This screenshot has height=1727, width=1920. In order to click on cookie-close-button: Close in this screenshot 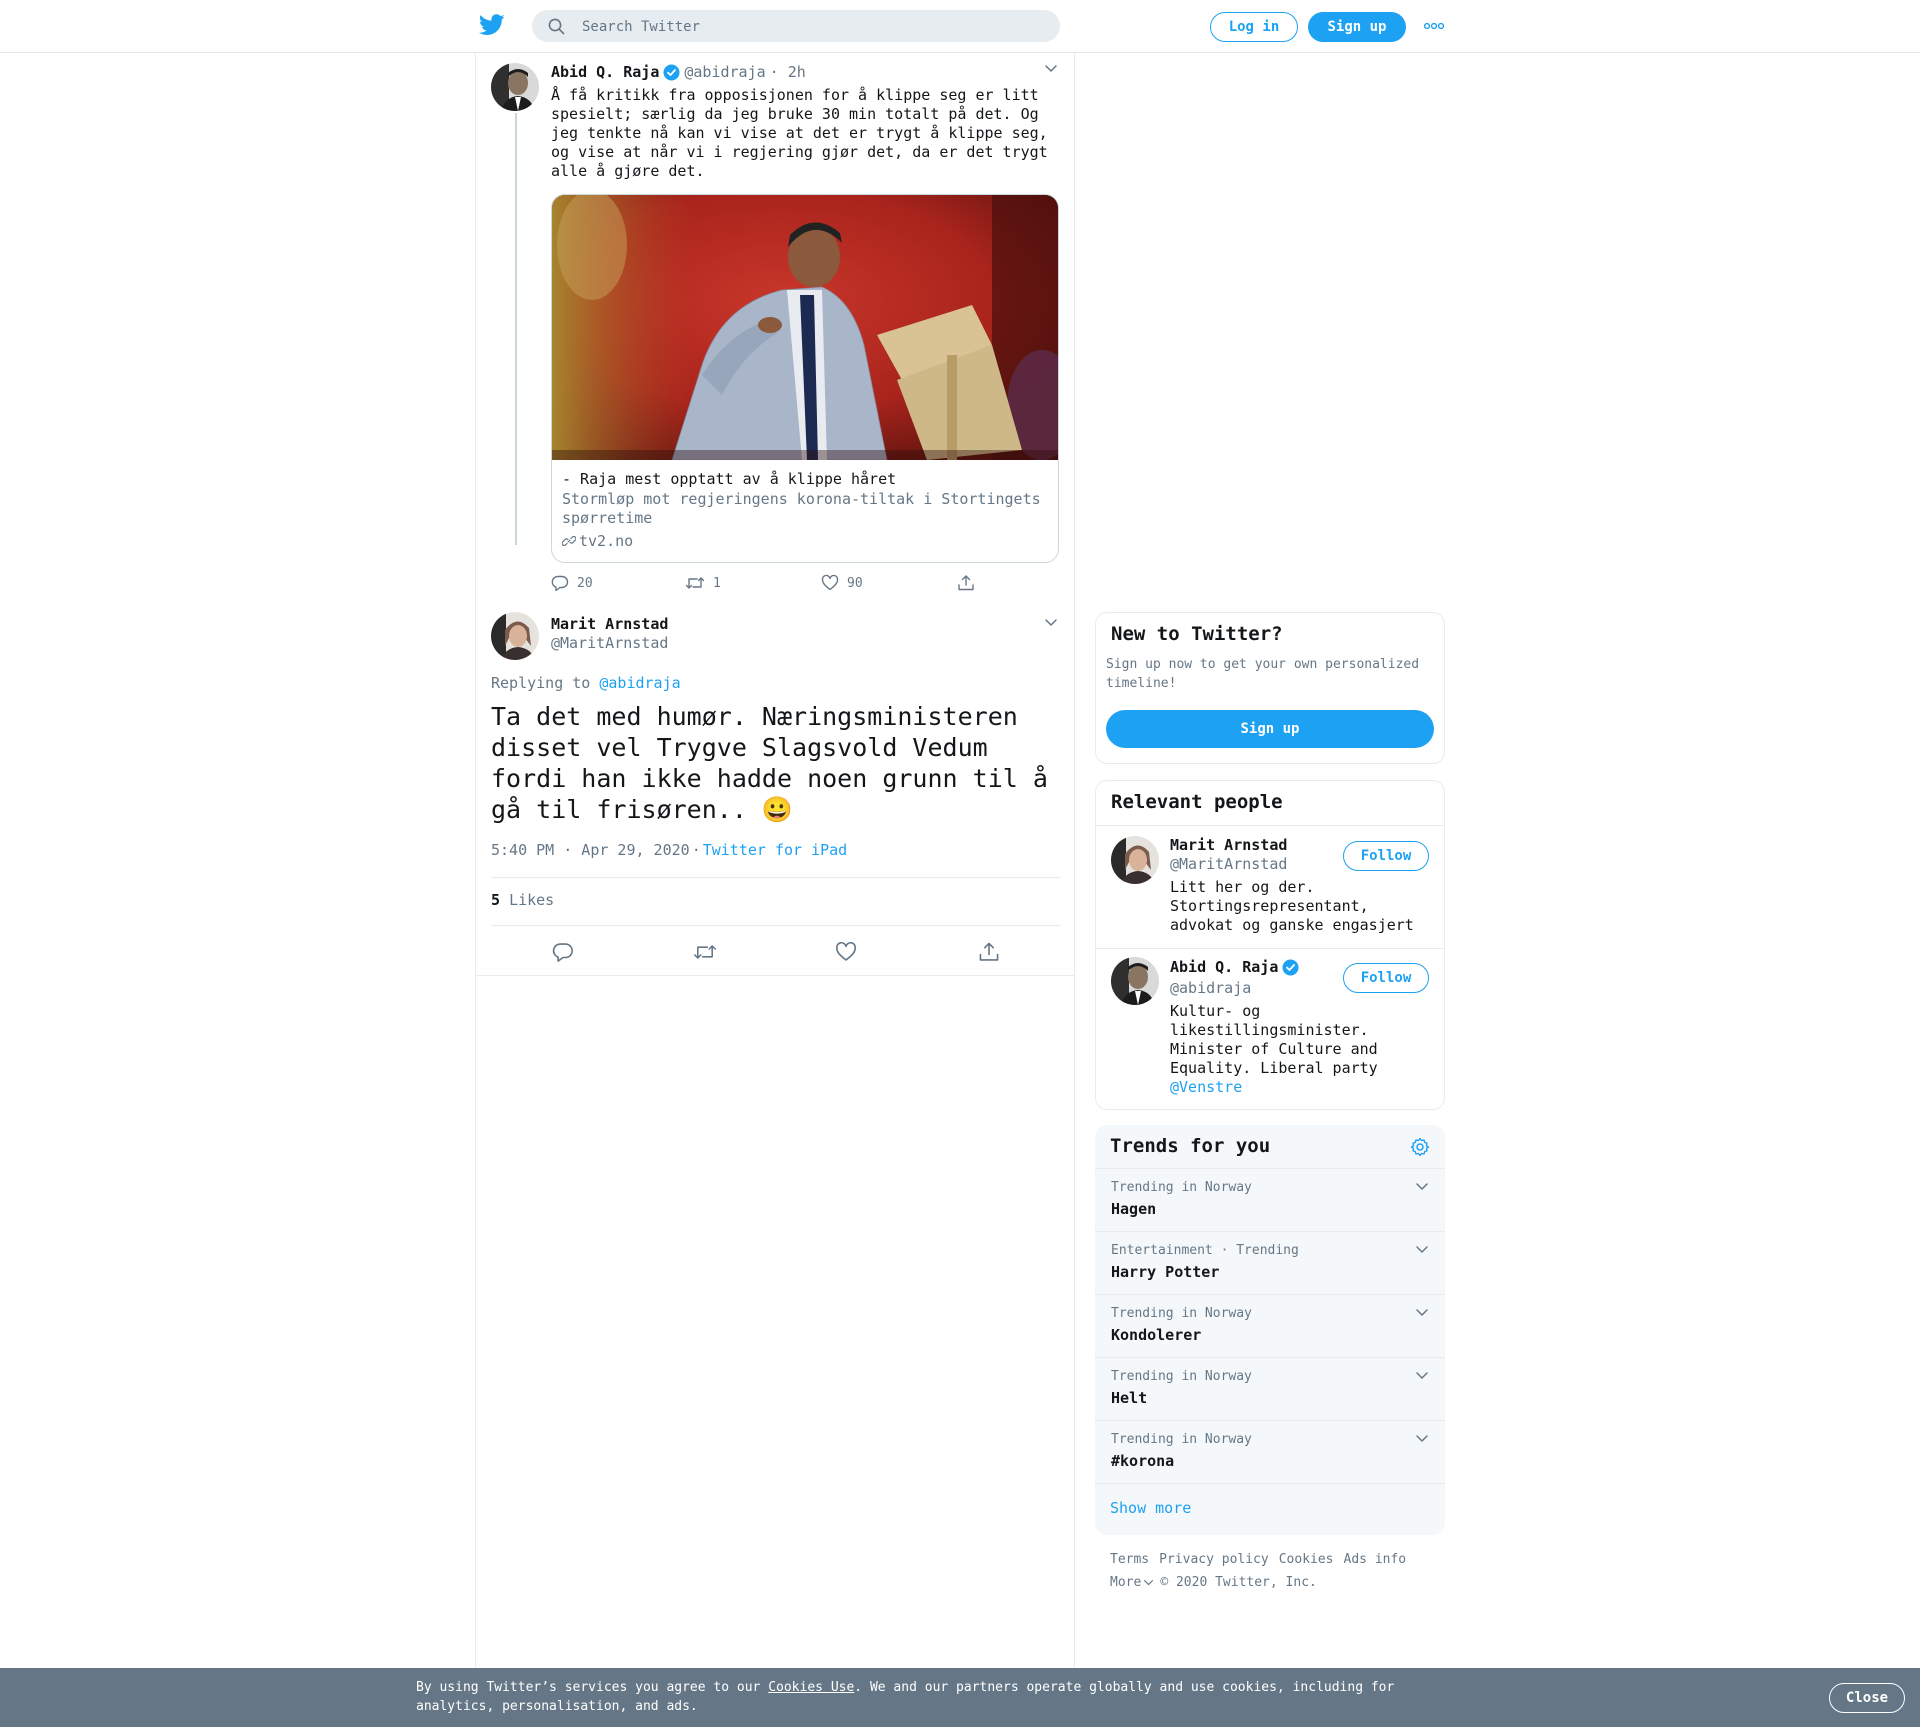, I will do `click(1867, 1698)`.